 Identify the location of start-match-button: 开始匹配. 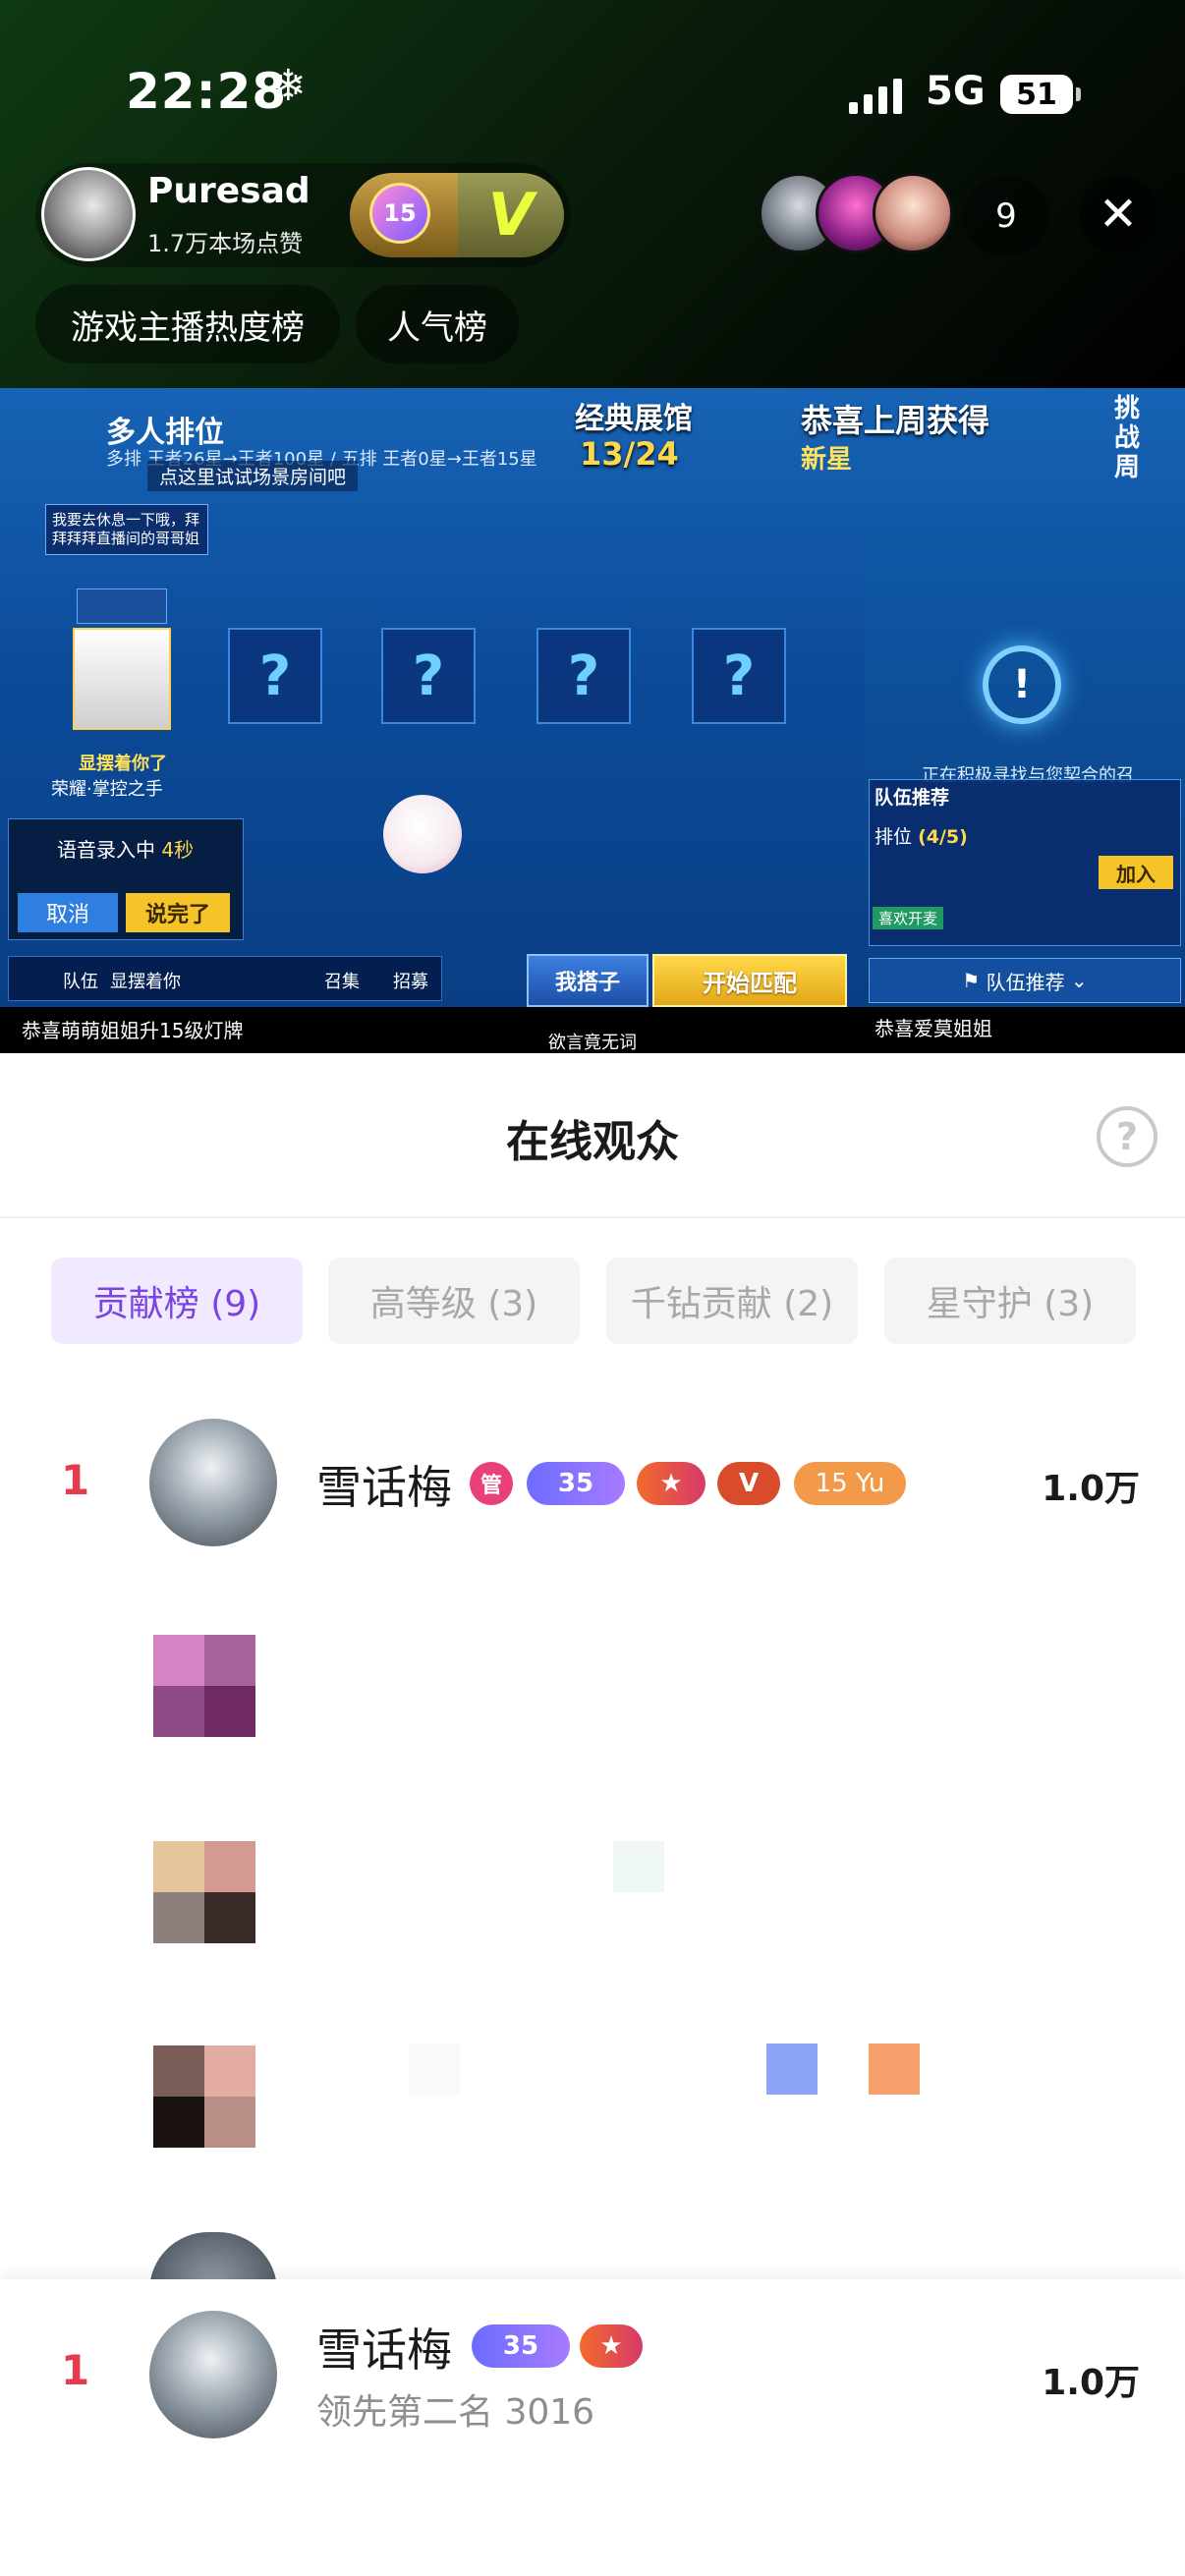
(750, 980).